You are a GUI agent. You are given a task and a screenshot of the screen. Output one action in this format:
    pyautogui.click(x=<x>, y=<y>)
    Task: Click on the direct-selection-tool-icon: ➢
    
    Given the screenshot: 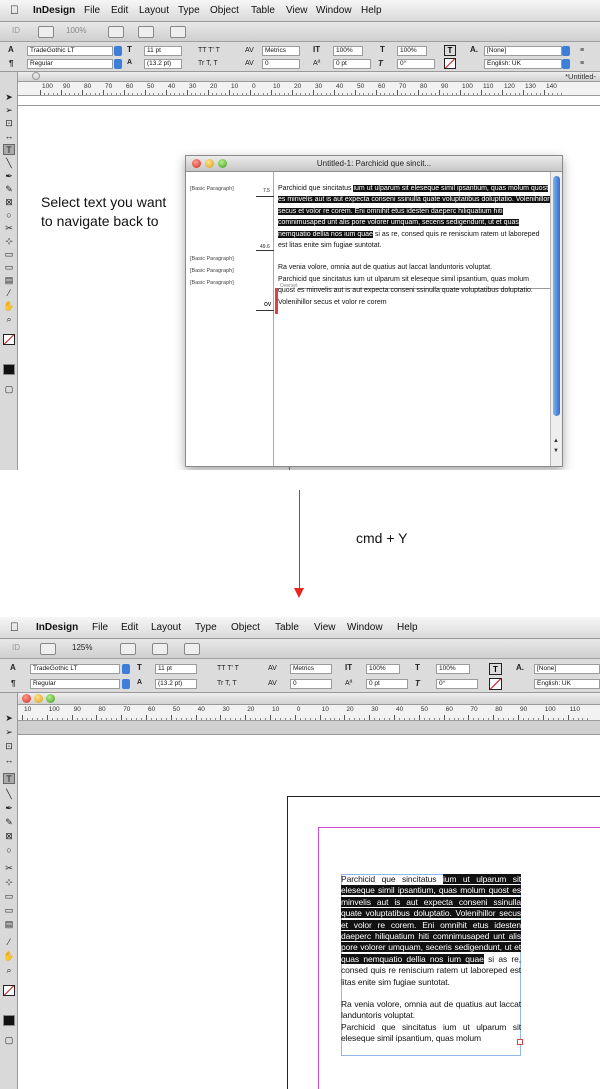 What is the action you would take?
    pyautogui.click(x=9, y=732)
    